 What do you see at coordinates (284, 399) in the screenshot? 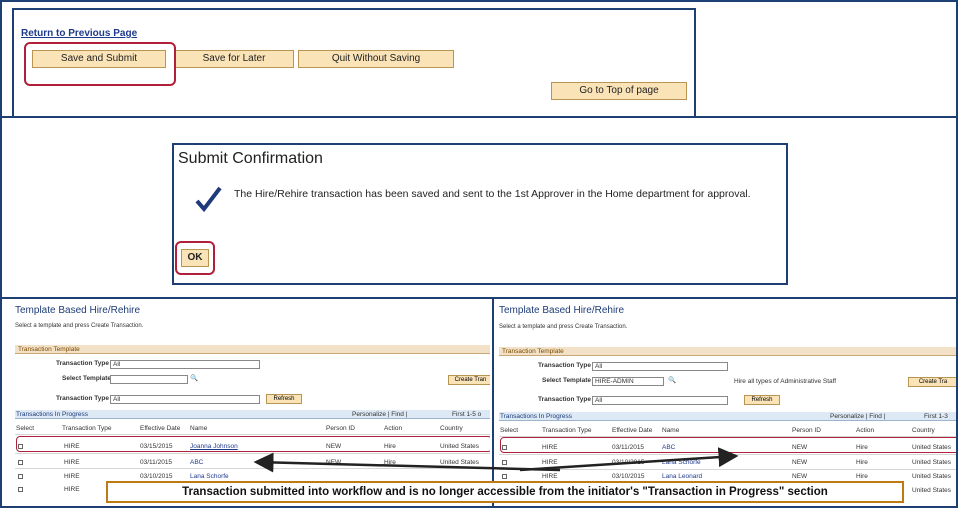
I see `left-refresh-button: Refresh` at bounding box center [284, 399].